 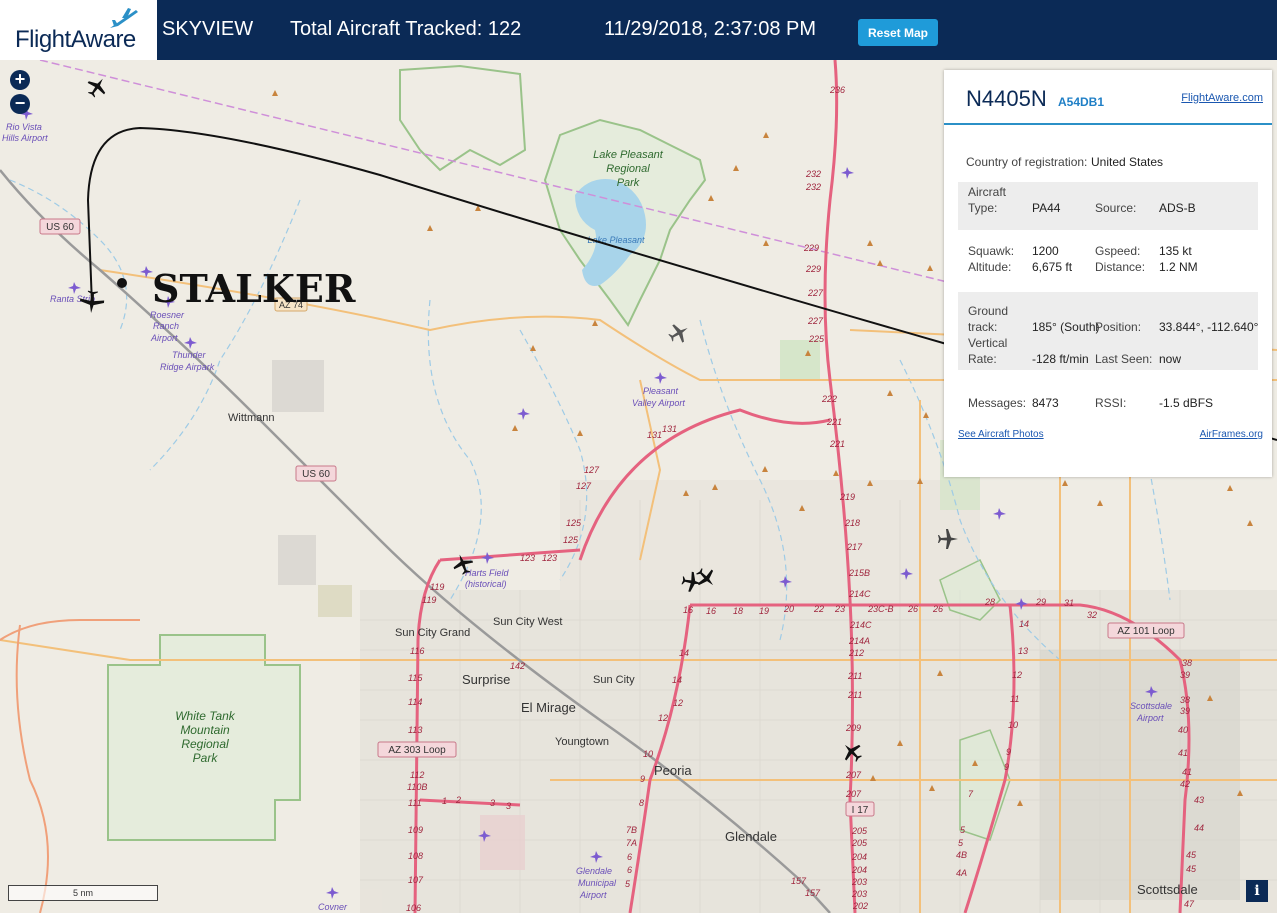 I want to click on source-value: ADS-B, so click(x=1177, y=208).